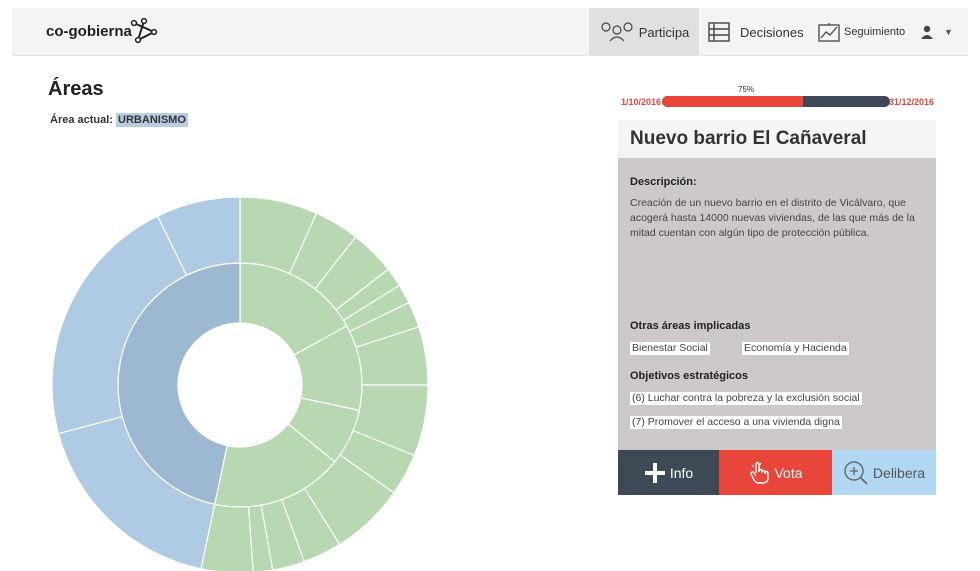  What do you see at coordinates (152, 120) in the screenshot?
I see `current-area-value: URBANISMO` at bounding box center [152, 120].